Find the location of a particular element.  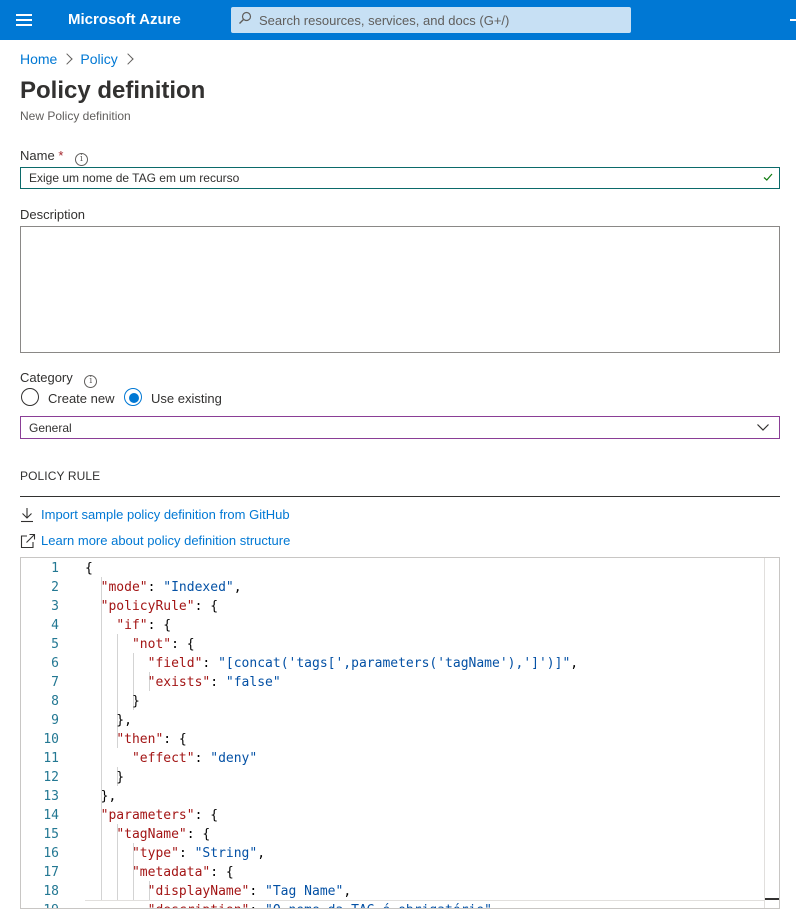

code-line: 7 "exists": "false" is located at coordinates (391, 682).